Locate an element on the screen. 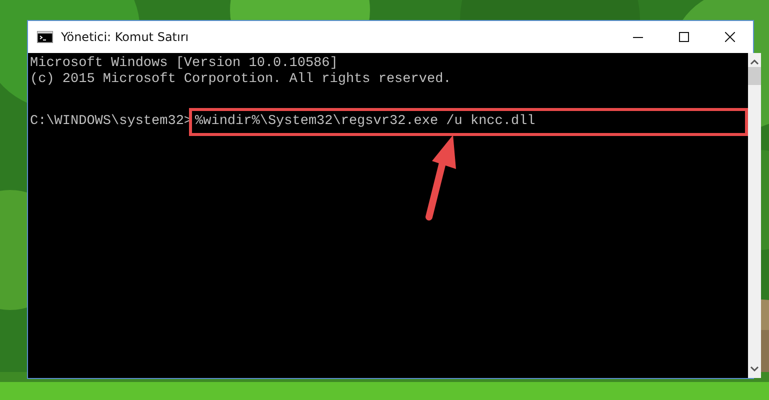  console-icon is located at coordinates (45, 37).